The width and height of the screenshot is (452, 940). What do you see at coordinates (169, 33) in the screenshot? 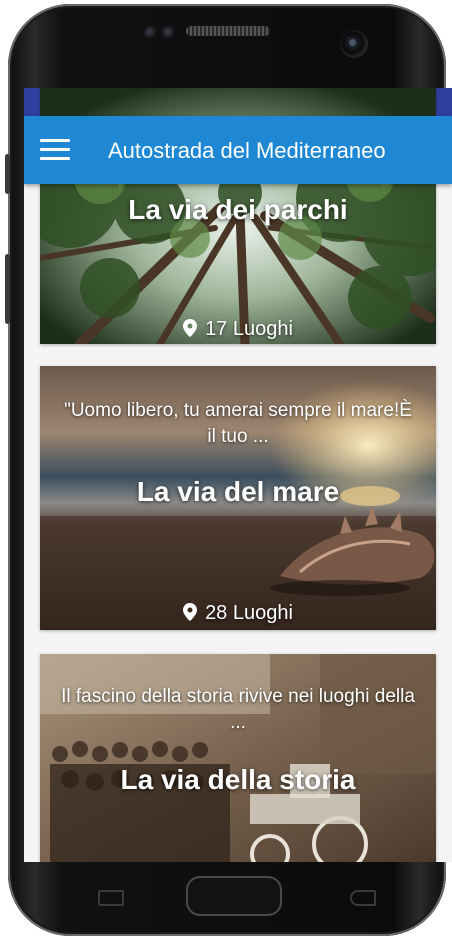
I see `light-sensor` at bounding box center [169, 33].